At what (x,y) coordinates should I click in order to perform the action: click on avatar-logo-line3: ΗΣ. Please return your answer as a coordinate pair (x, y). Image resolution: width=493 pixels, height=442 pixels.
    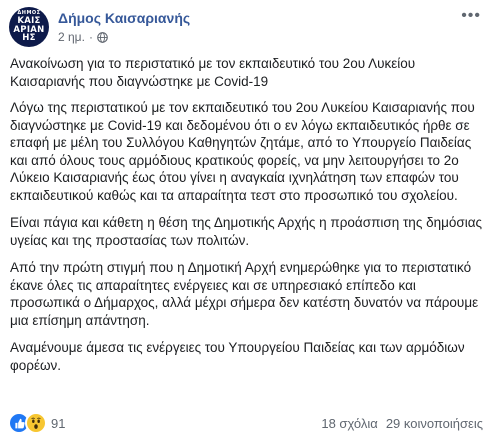
    Looking at the image, I should click on (29, 38).